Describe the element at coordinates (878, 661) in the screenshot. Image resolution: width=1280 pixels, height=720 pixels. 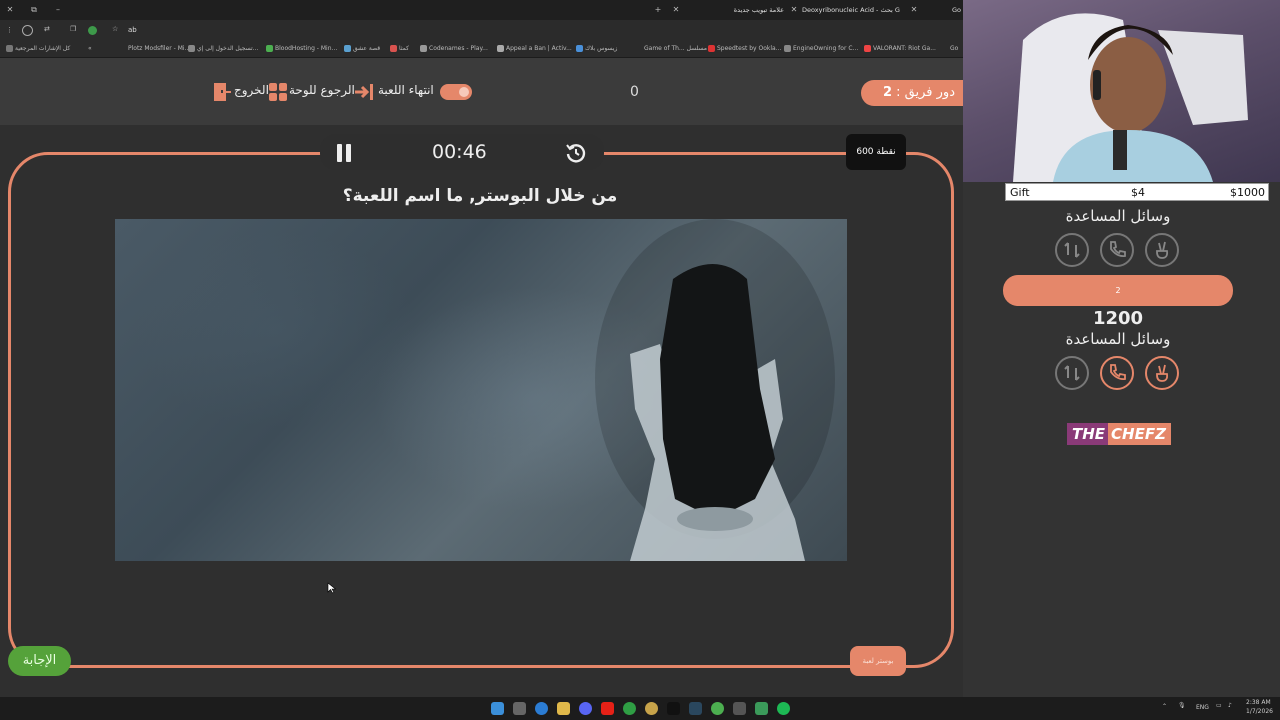
I see `poster-button: بوستر لعبة` at that location.